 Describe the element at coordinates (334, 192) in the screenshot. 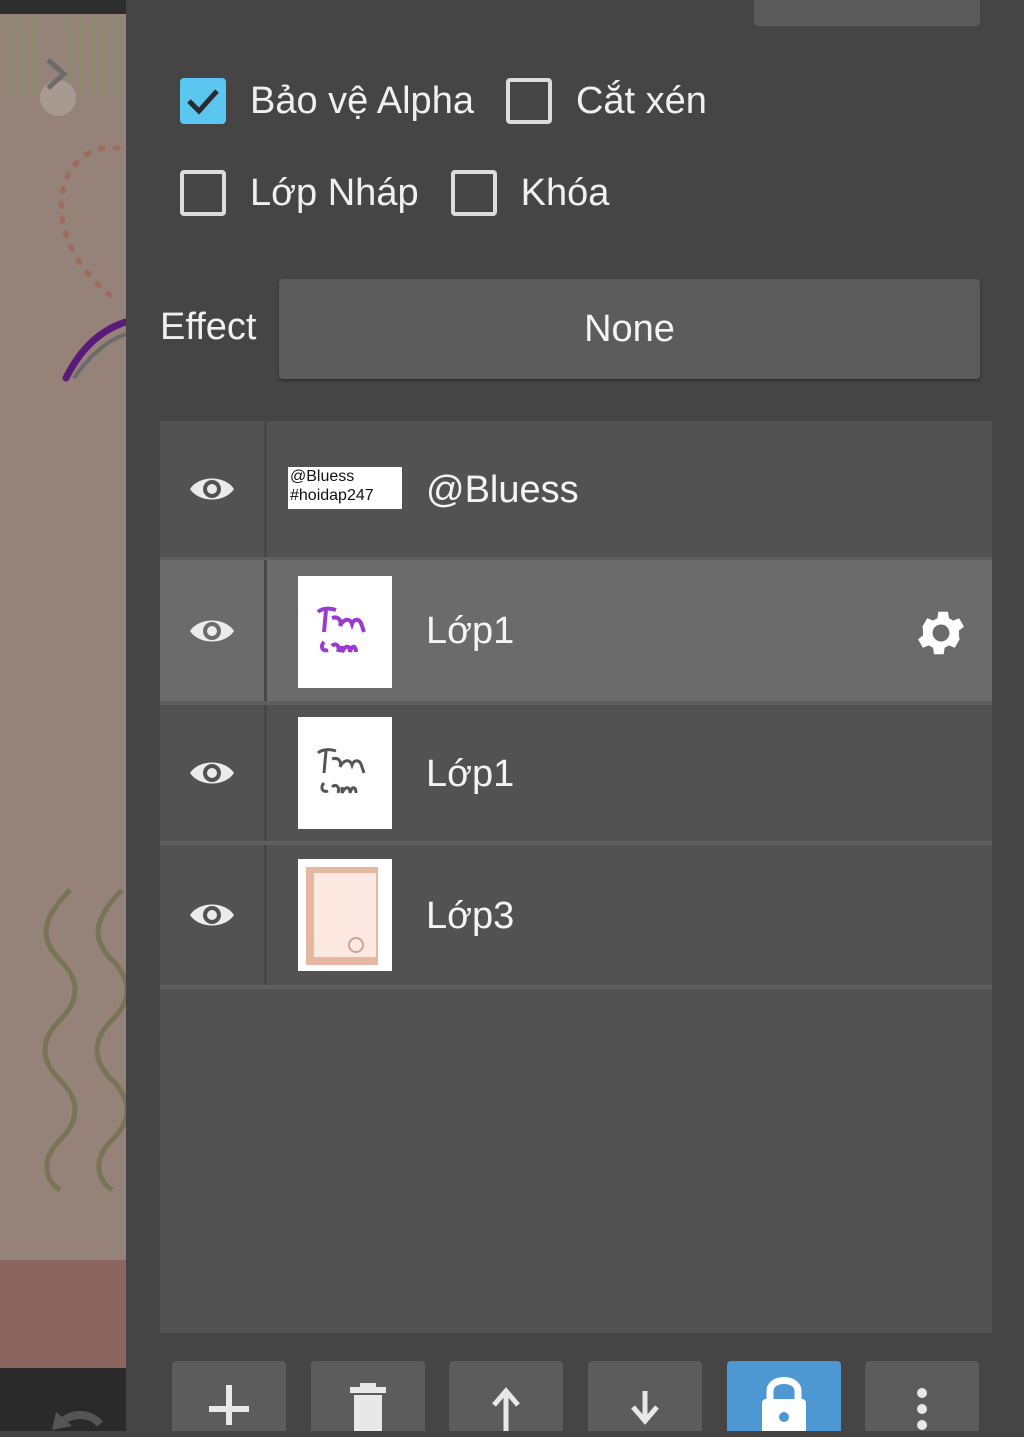

I see `draft-layer-label: Lớp Nháp` at that location.